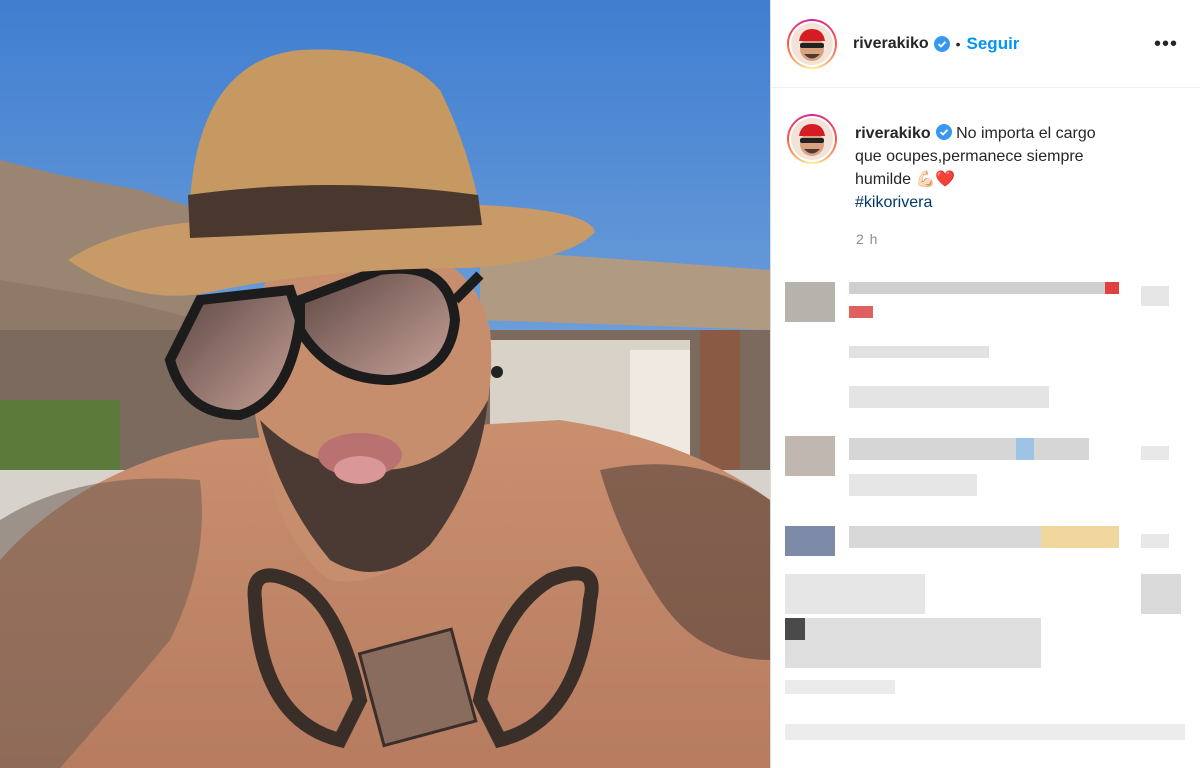 The image size is (1200, 768). I want to click on post-time: 2 h, so click(867, 239).